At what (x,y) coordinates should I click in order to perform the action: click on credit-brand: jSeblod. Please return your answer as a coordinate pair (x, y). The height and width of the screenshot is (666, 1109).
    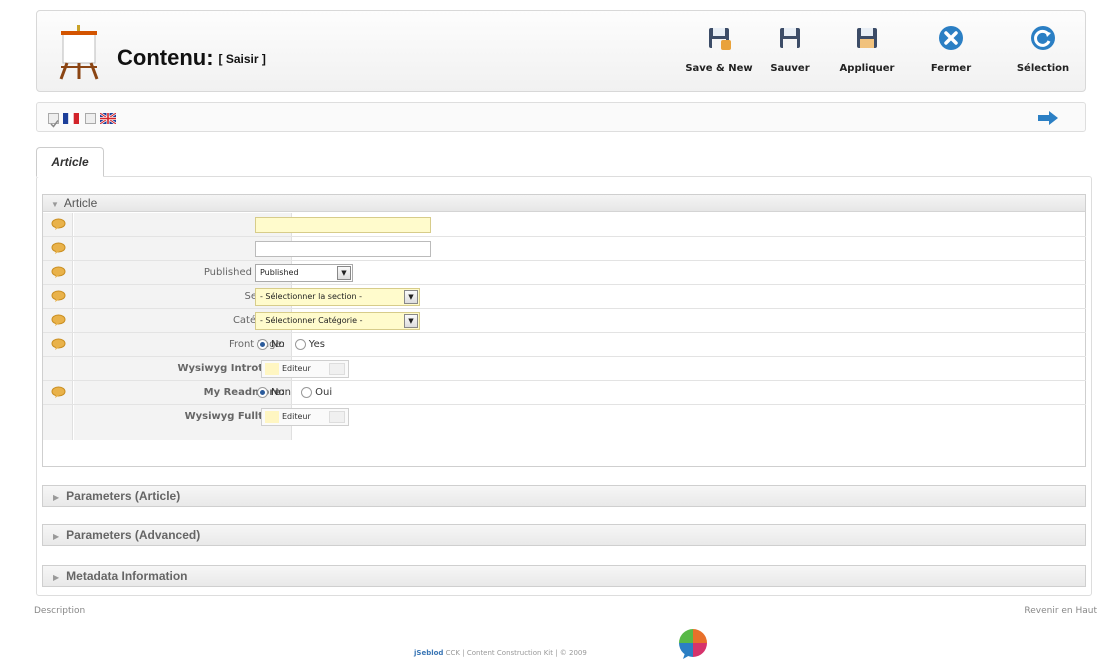
    Looking at the image, I should click on (428, 653).